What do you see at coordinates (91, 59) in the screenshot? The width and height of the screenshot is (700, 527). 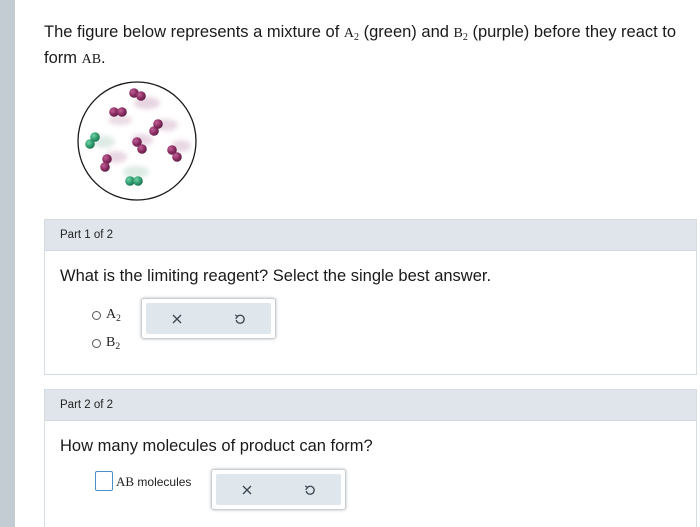 I see `product-formula: AB` at bounding box center [91, 59].